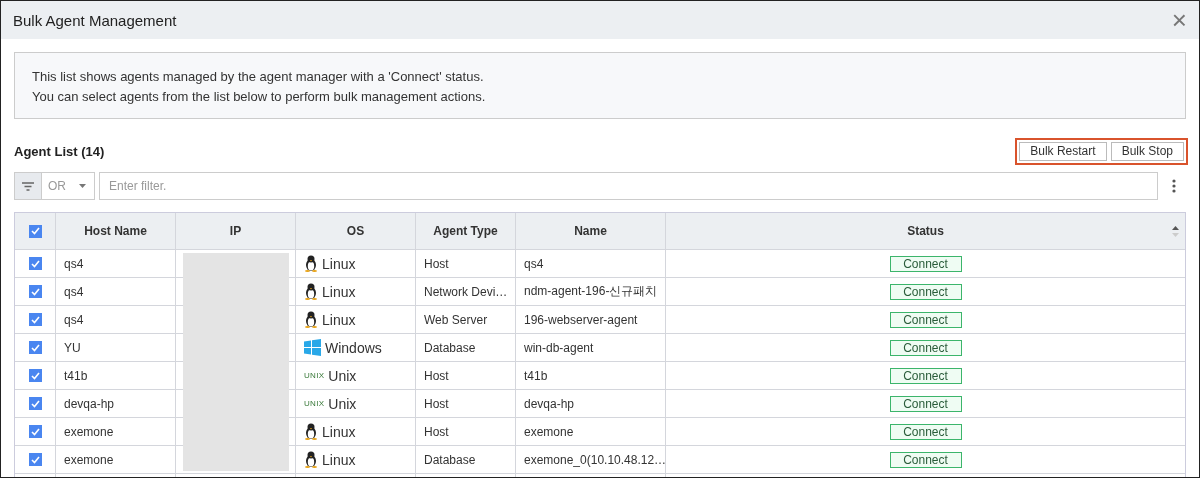 Image resolution: width=1200 pixels, height=478 pixels. I want to click on filter-input: Enter filter., so click(628, 186).